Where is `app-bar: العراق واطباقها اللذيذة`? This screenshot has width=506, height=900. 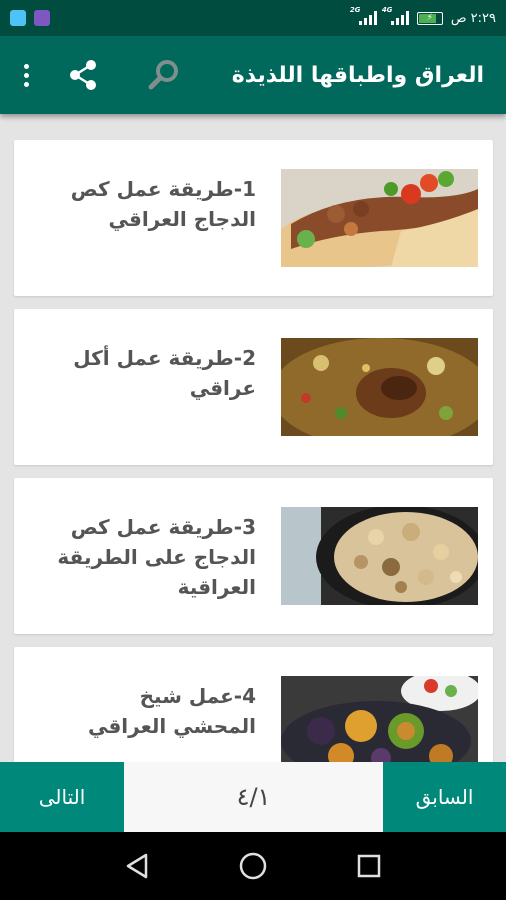 app-bar: العراق واطباقها اللذيذة is located at coordinates (253, 75).